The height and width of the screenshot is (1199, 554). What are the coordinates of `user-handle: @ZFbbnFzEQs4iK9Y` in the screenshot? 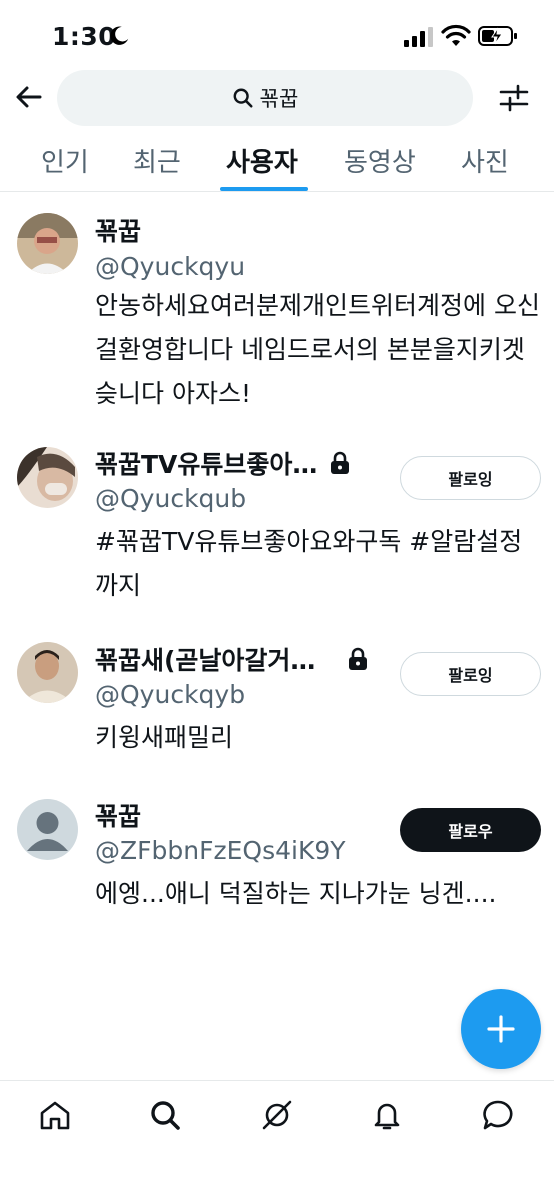 It's located at (220, 850).